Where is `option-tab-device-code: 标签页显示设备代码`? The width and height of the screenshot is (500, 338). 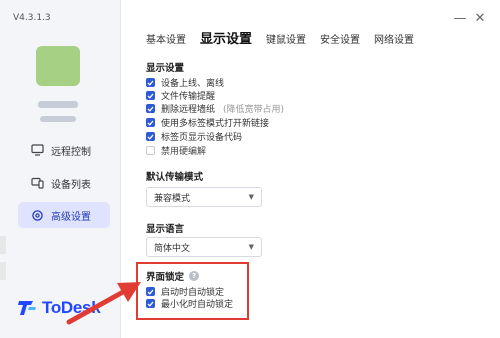 option-tab-device-code: 标签页显示设备代码 is located at coordinates (194, 136).